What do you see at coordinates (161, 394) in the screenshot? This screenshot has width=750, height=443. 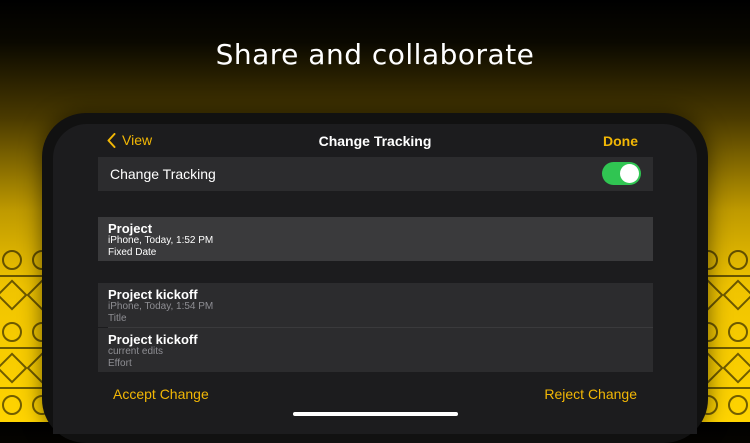 I see `accept-change-button: Accept Change` at bounding box center [161, 394].